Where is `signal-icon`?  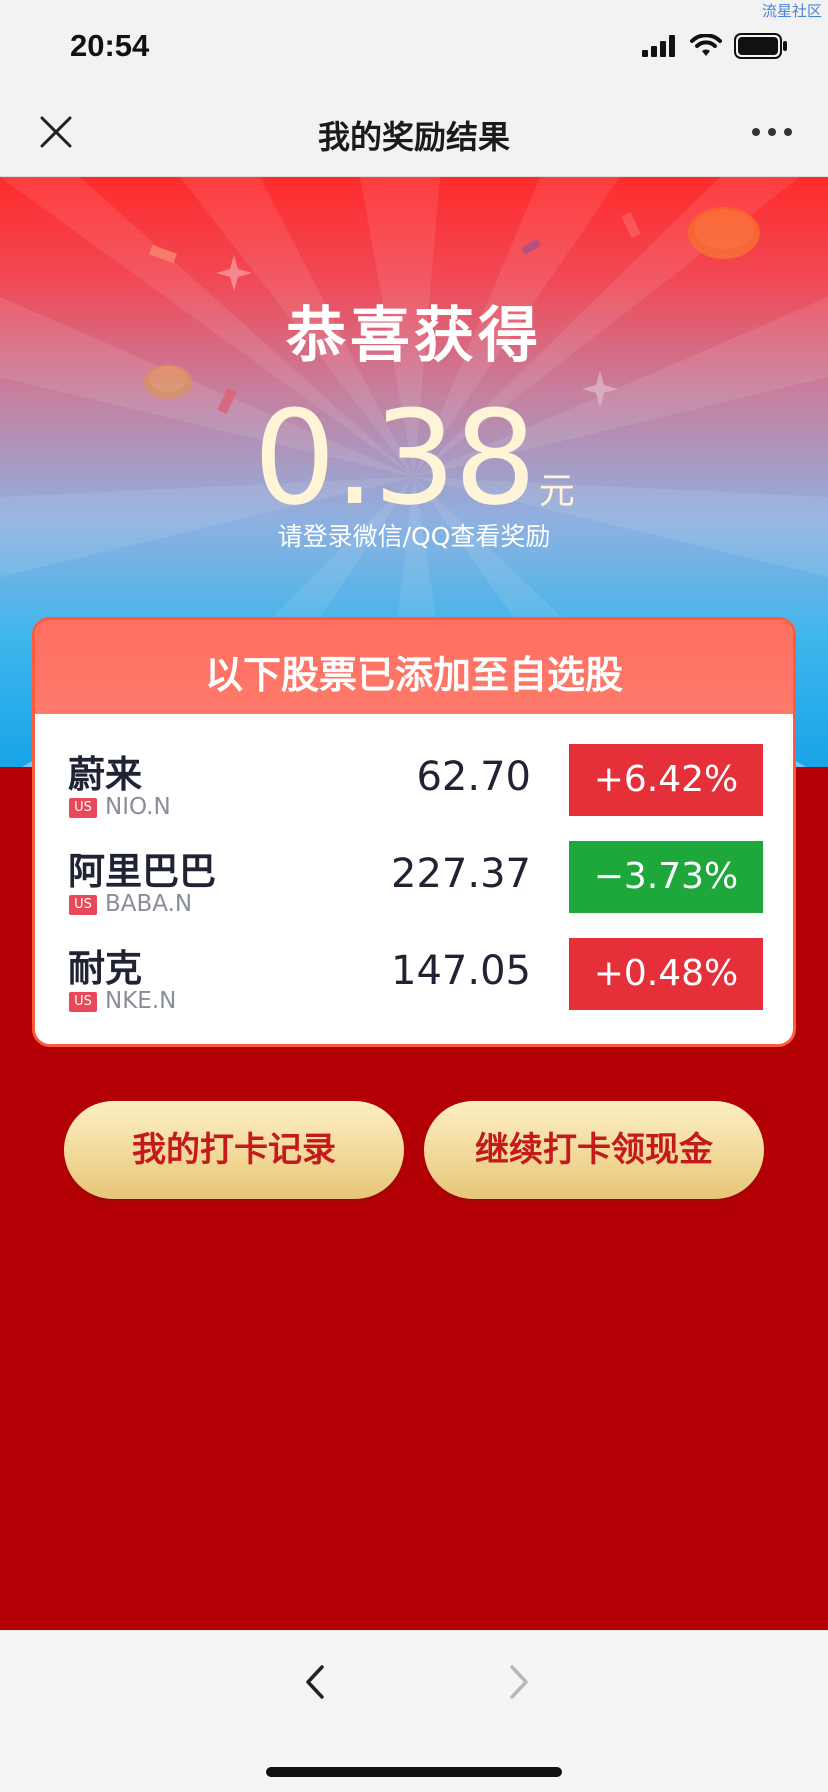
signal-icon is located at coordinates (658, 46).